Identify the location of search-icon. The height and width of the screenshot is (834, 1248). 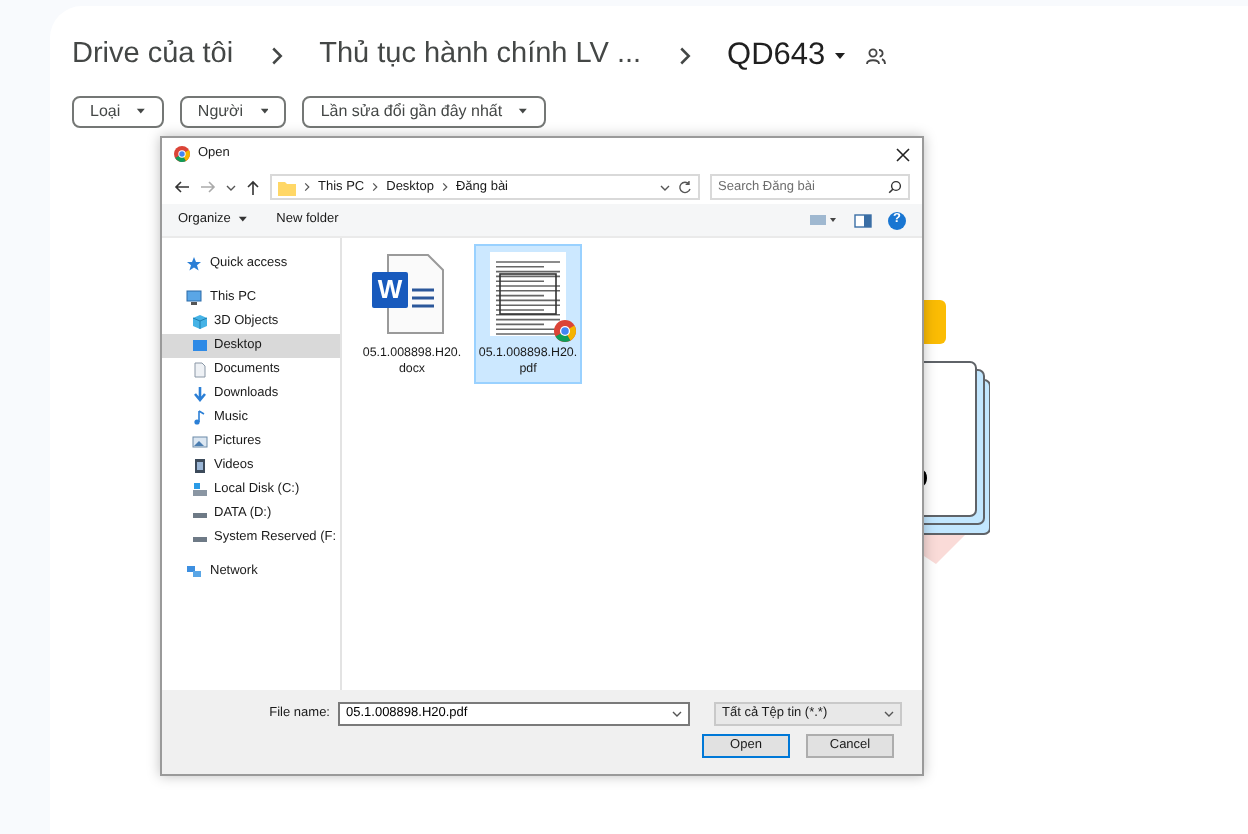
(895, 187).